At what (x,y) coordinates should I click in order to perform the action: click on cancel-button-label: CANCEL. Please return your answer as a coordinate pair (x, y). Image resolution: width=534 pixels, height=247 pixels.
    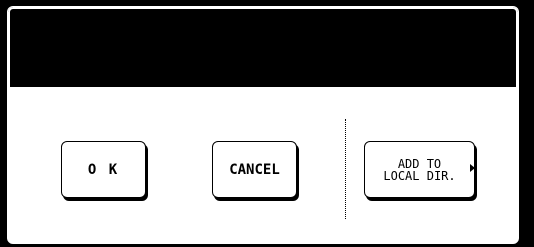
    Looking at the image, I should click on (254, 169).